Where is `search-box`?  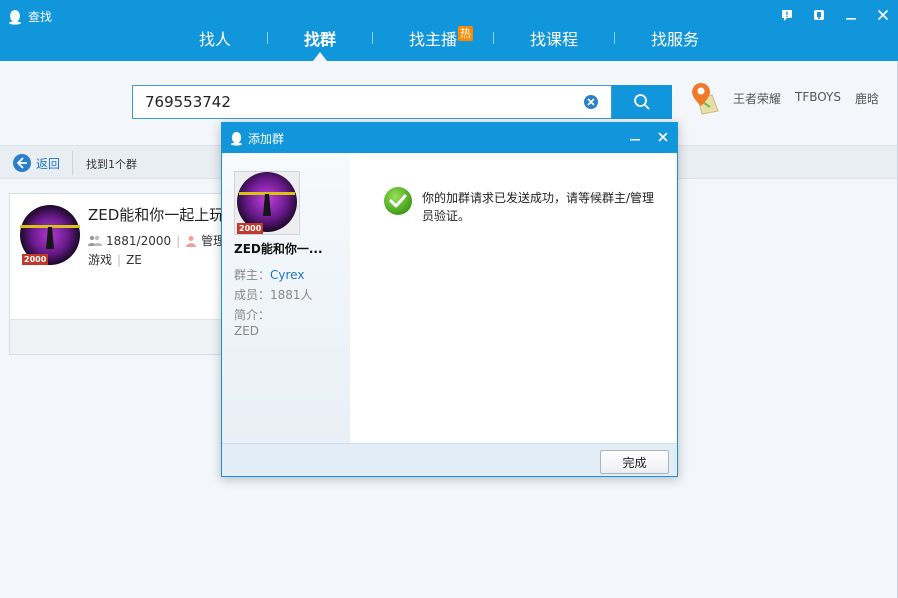
search-box is located at coordinates (372, 102).